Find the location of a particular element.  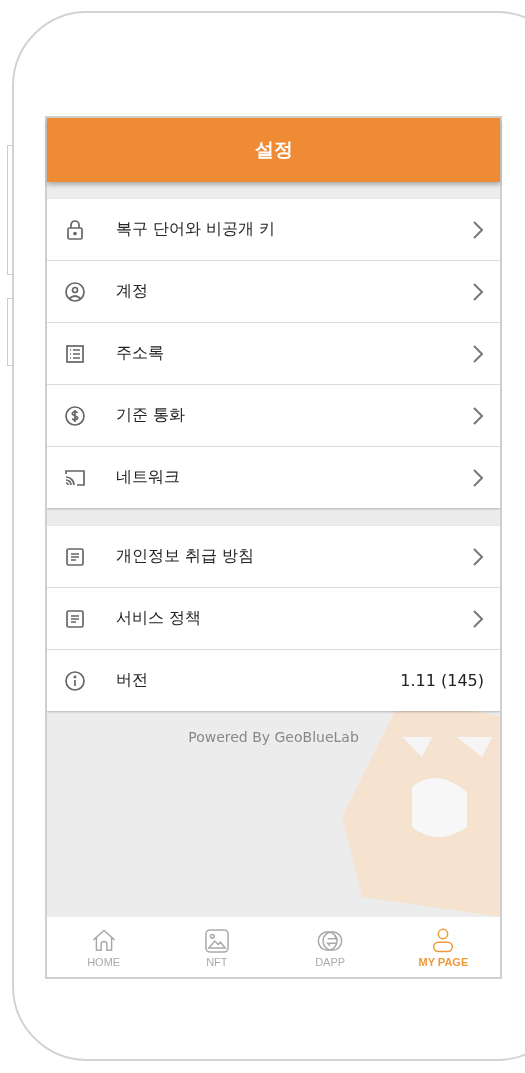

screen-title: 설정 is located at coordinates (273, 149).